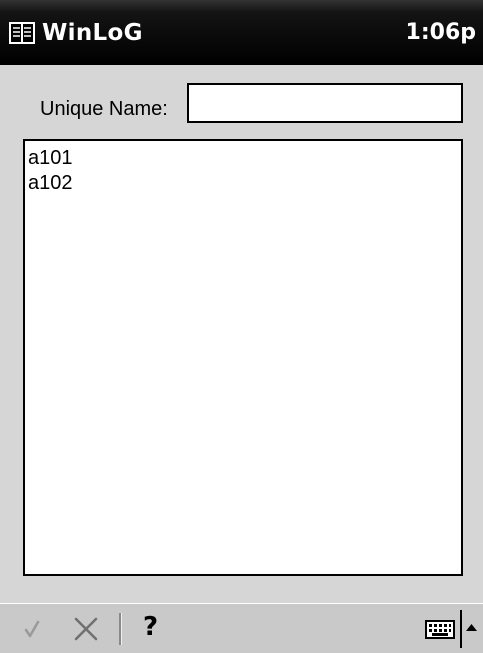 The image size is (483, 653). I want to click on book-icon, so click(22, 33).